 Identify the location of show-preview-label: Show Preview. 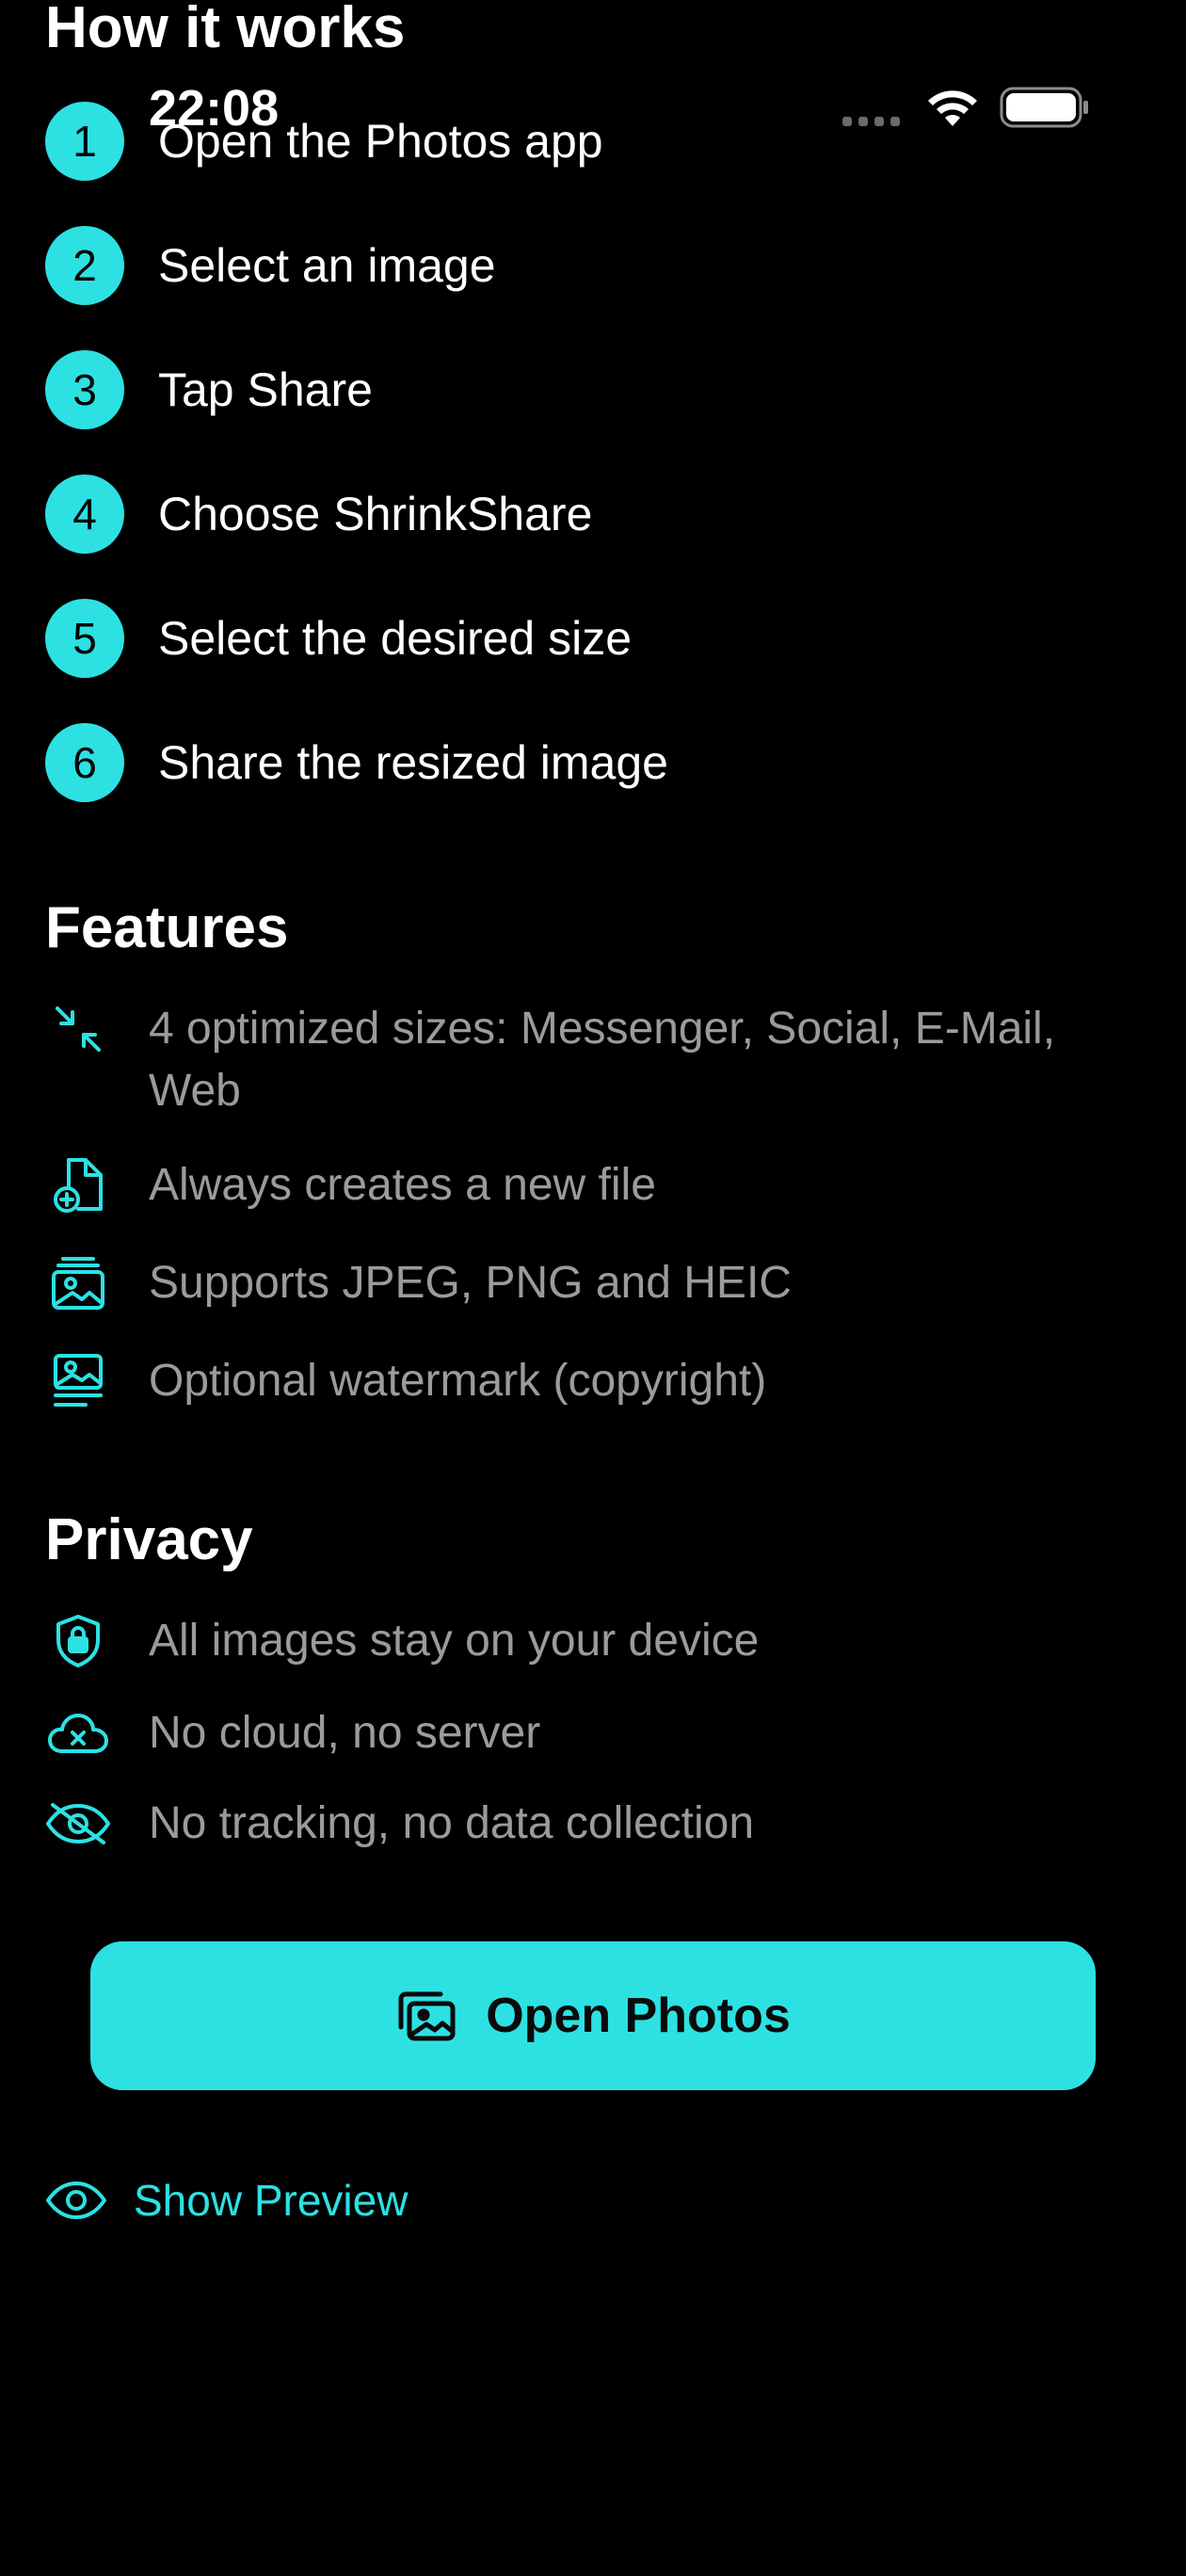
(271, 2200).